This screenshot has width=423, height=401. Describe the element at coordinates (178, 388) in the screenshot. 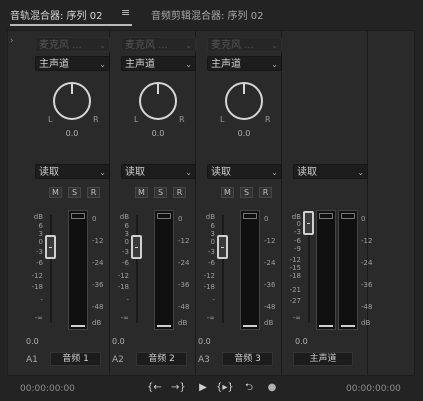

I see `go-to-out-point-icon: →}` at that location.